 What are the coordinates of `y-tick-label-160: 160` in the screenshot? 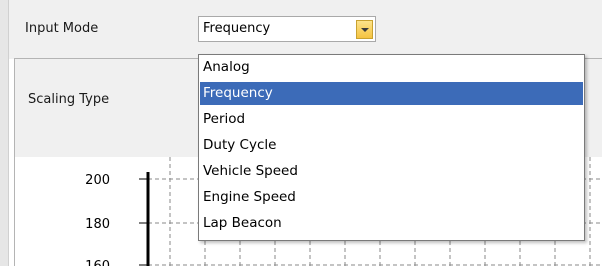 It's located at (97, 262).